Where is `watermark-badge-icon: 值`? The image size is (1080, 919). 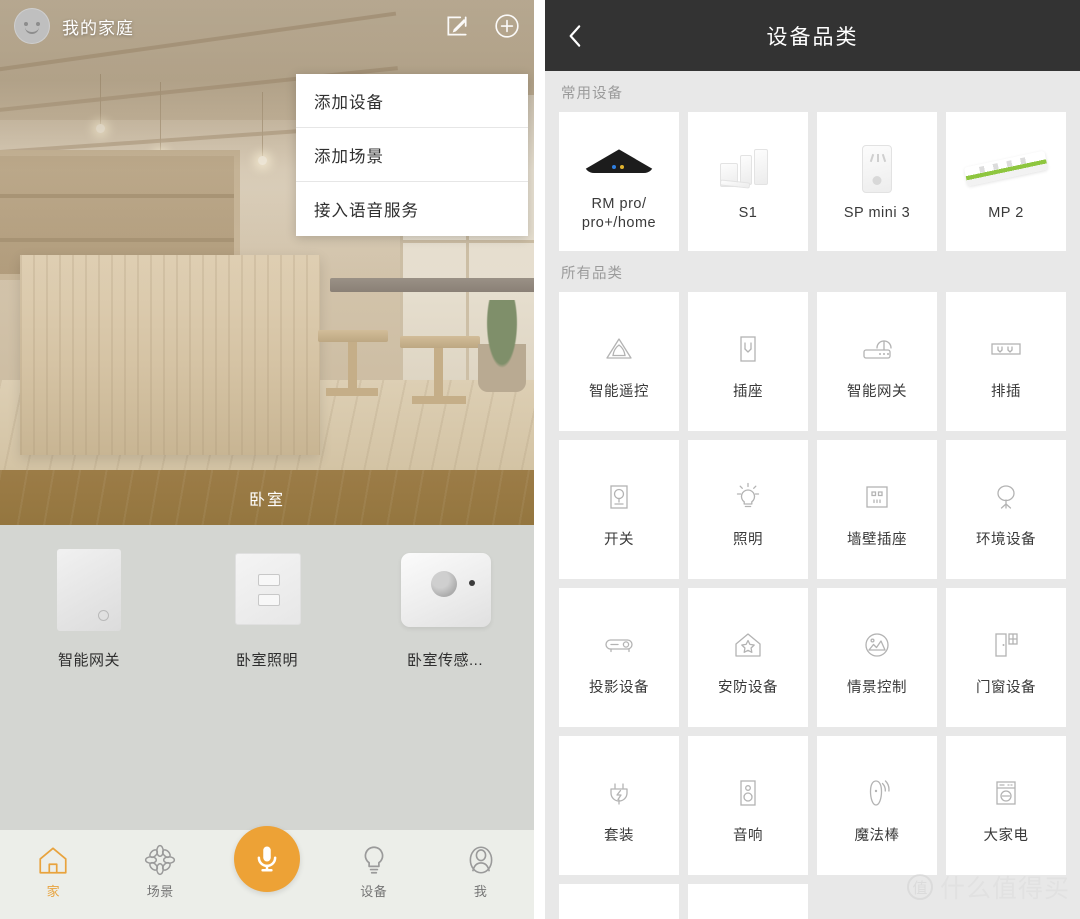
watermark-badge-icon: 值 is located at coordinates (919, 887).